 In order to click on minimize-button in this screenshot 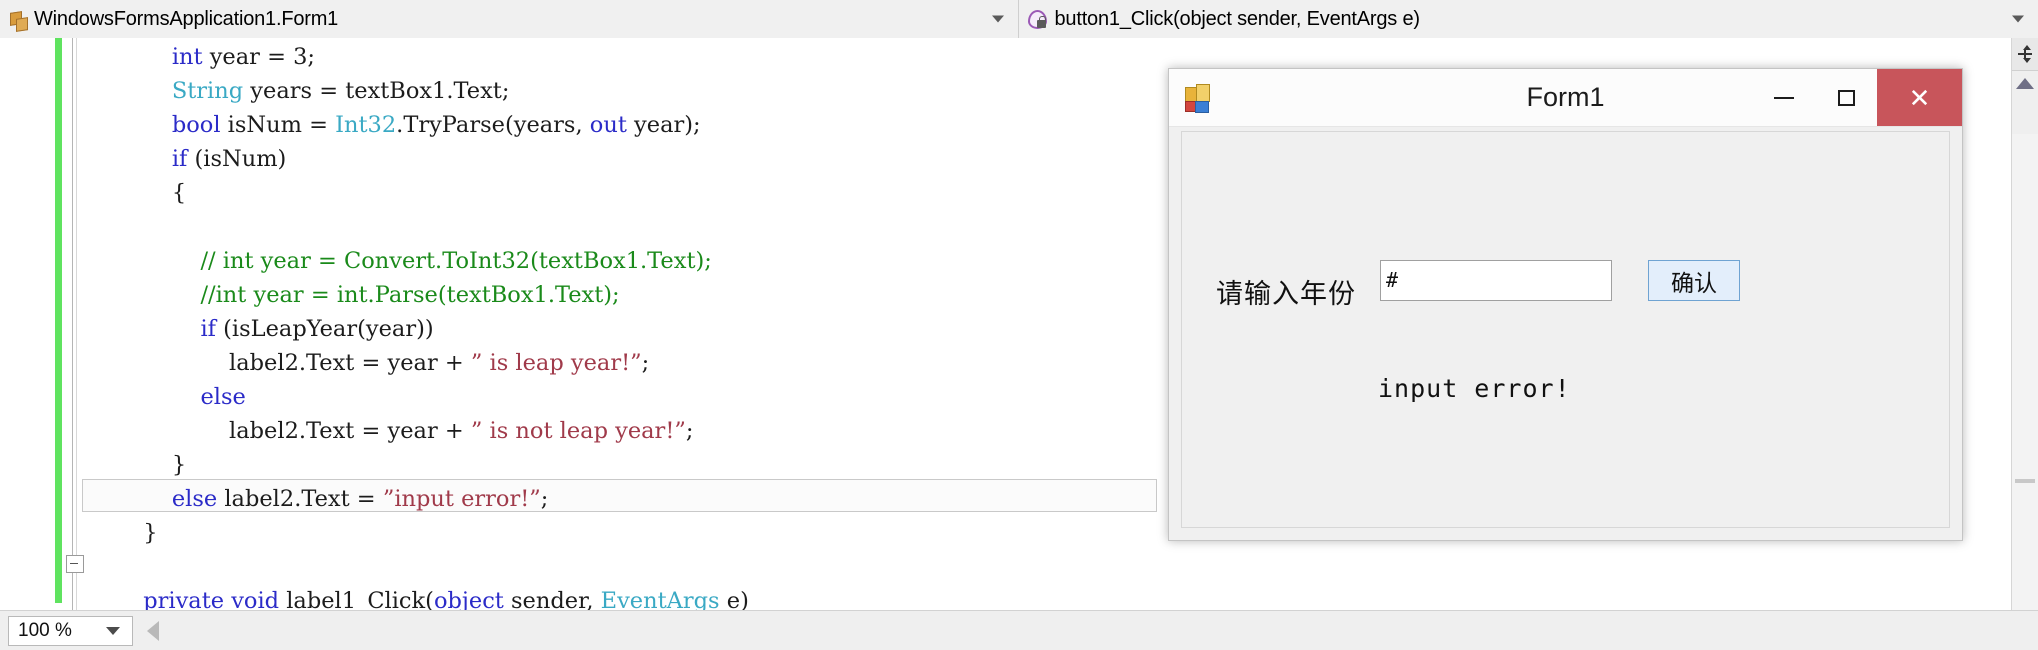, I will do `click(1784, 97)`.